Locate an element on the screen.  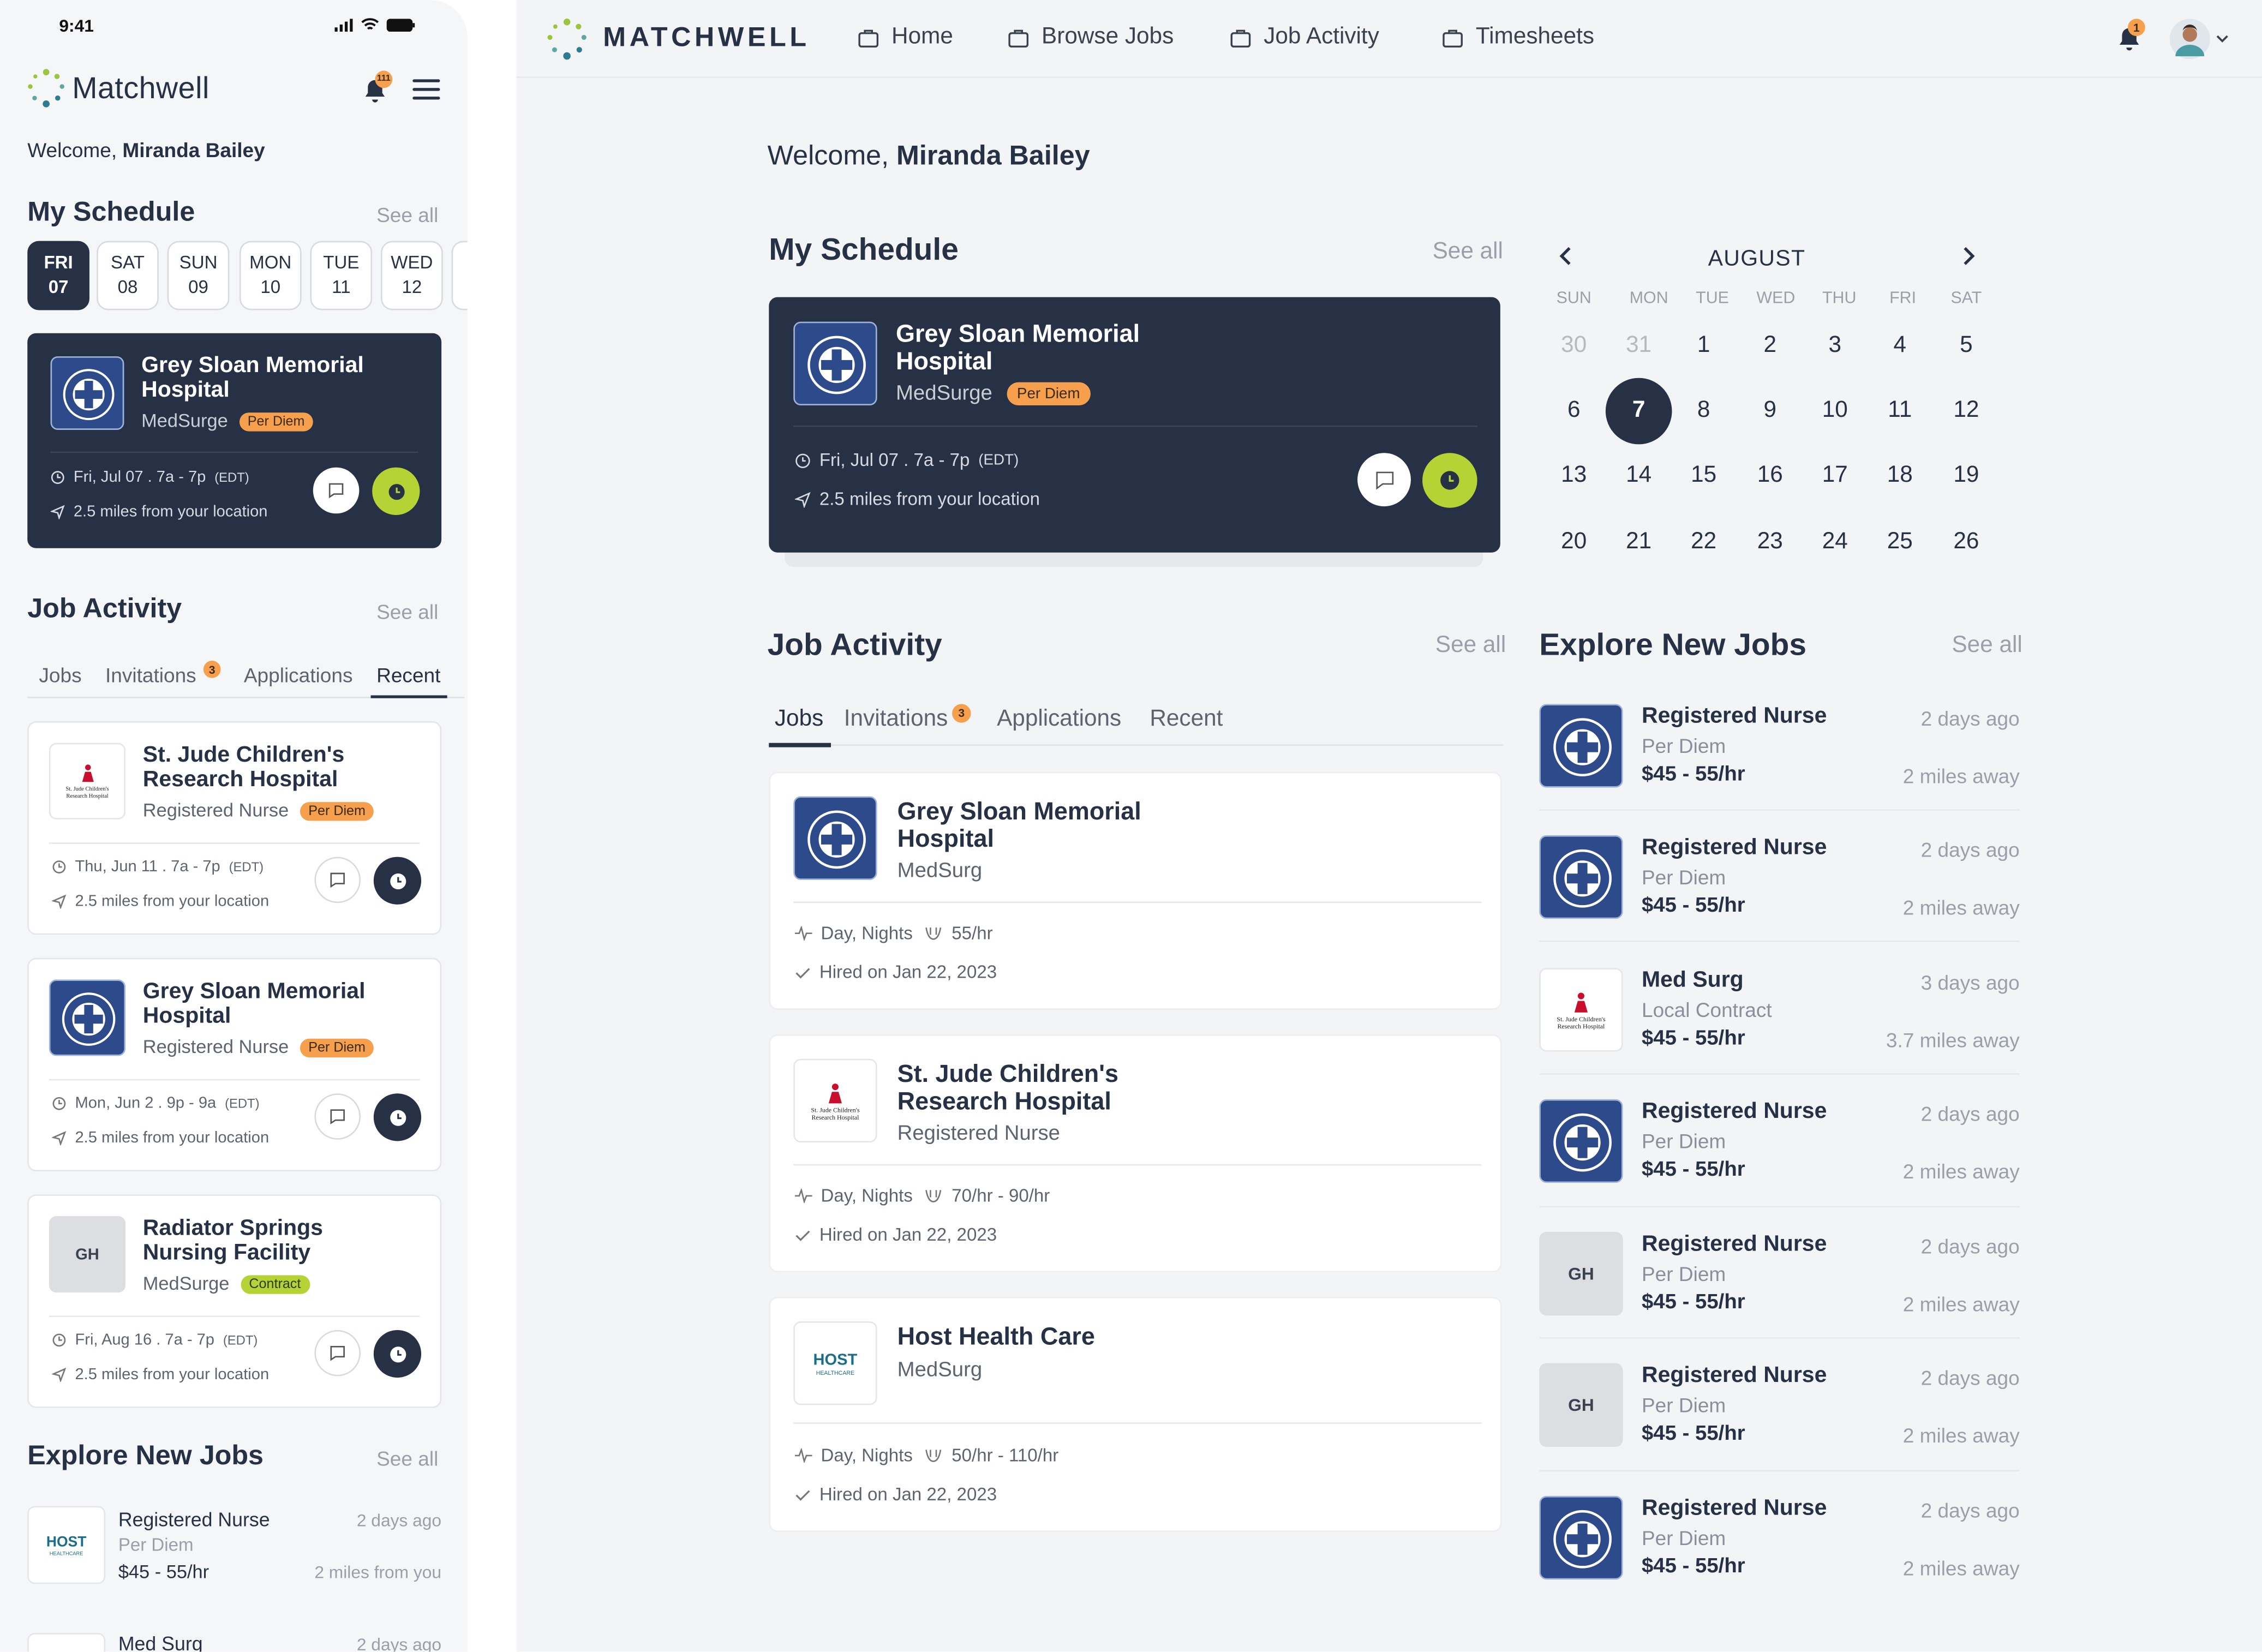
day-chip: MON 10 is located at coordinates (270, 275).